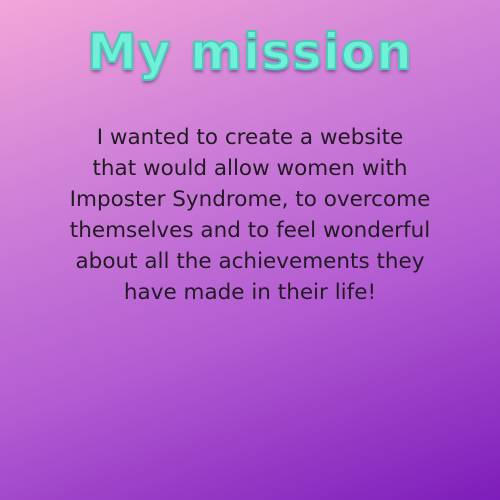 Image resolution: width=500 pixels, height=500 pixels. Describe the element at coordinates (249, 52) in the screenshot. I see `mission-title: My mission` at that location.